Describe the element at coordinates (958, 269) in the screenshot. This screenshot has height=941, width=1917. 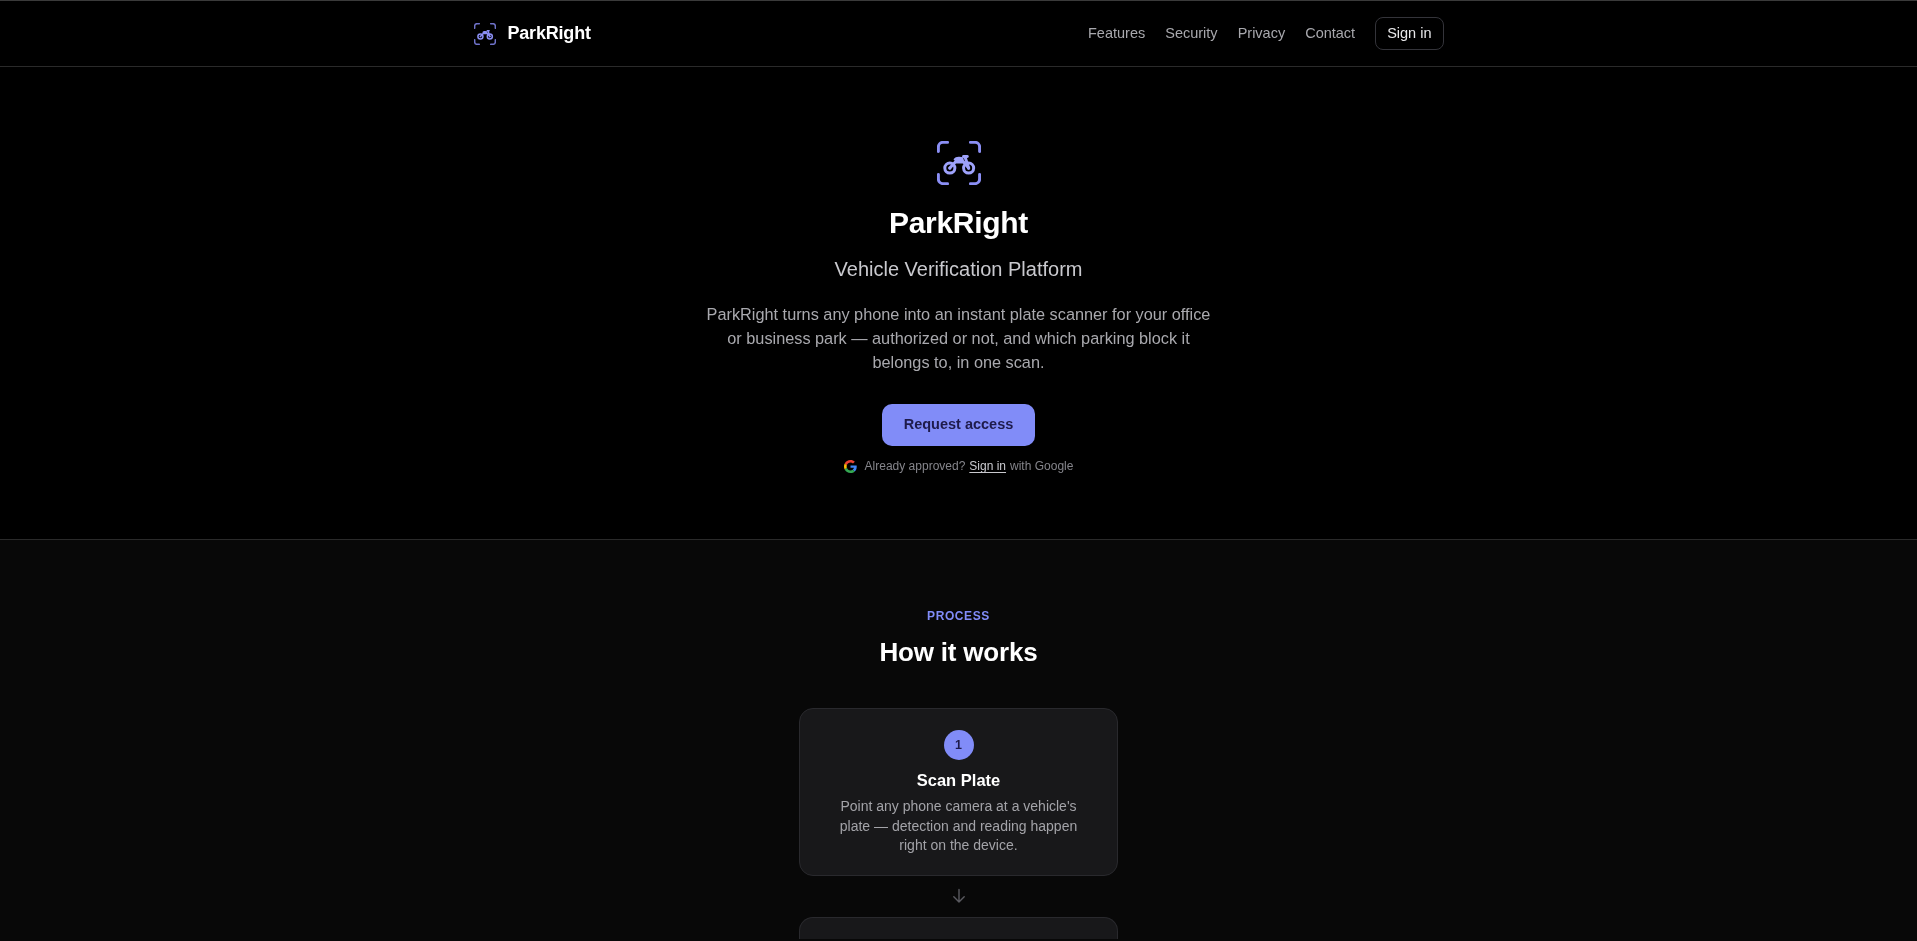
I see `hero-subtitle: Vehicle Verification Platform` at that location.